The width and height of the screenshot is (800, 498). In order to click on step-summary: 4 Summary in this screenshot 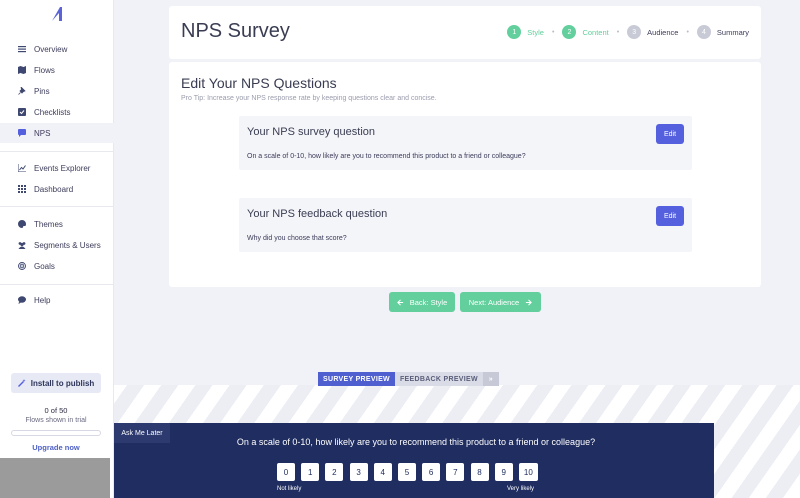, I will do `click(722, 32)`.